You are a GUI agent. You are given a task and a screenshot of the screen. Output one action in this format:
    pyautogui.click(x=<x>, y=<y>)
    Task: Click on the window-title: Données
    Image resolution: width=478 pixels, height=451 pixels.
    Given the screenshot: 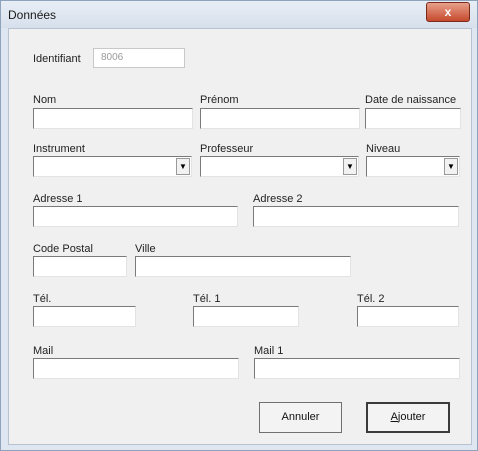 What is the action you would take?
    pyautogui.click(x=32, y=15)
    